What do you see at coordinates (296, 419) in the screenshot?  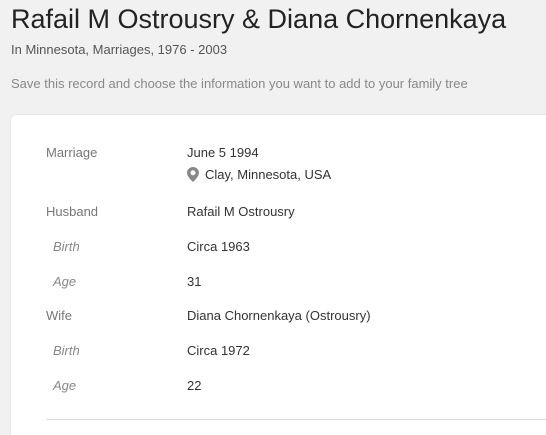 I see `divider` at bounding box center [296, 419].